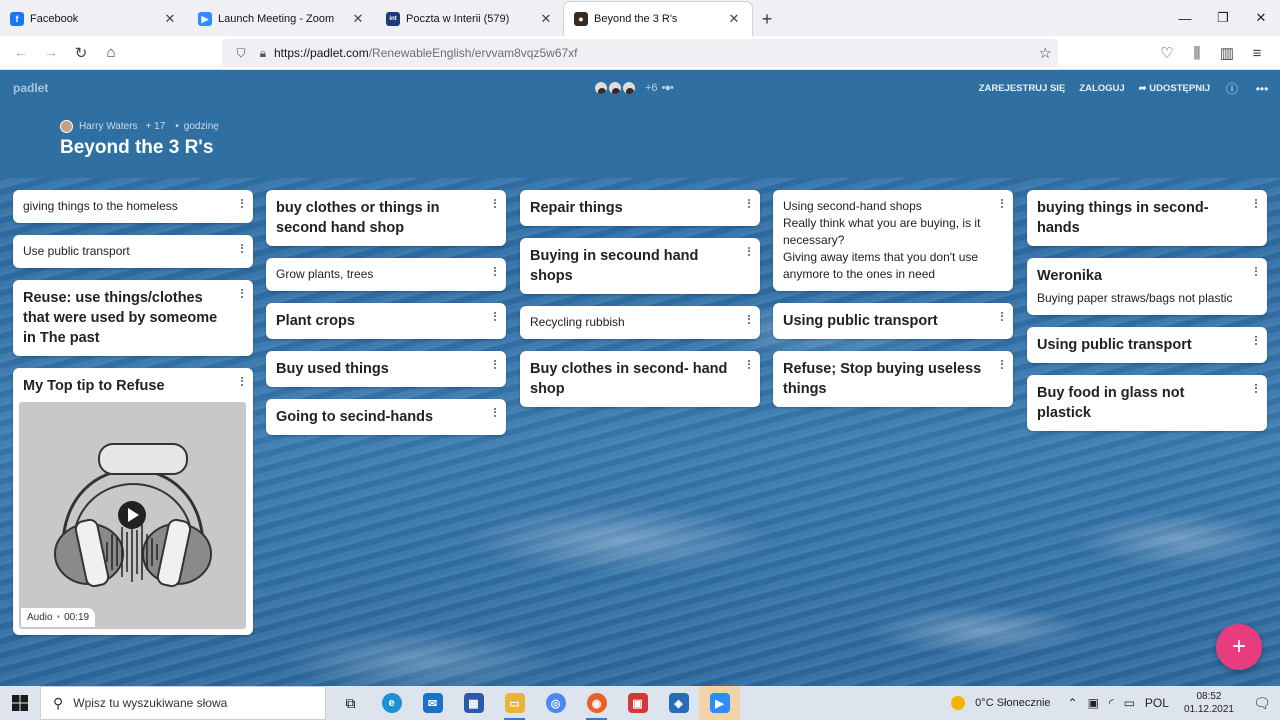 This screenshot has width=1280, height=720. I want to click on battery-icon: ▭, so click(1129, 703).